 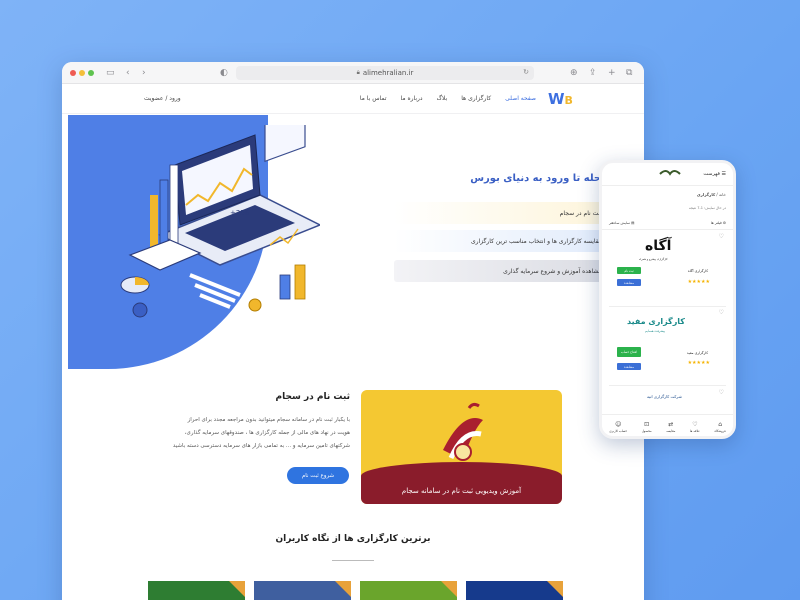 What do you see at coordinates (647, 424) in the screenshot?
I see `cart-icon: ⊡` at bounding box center [647, 424].